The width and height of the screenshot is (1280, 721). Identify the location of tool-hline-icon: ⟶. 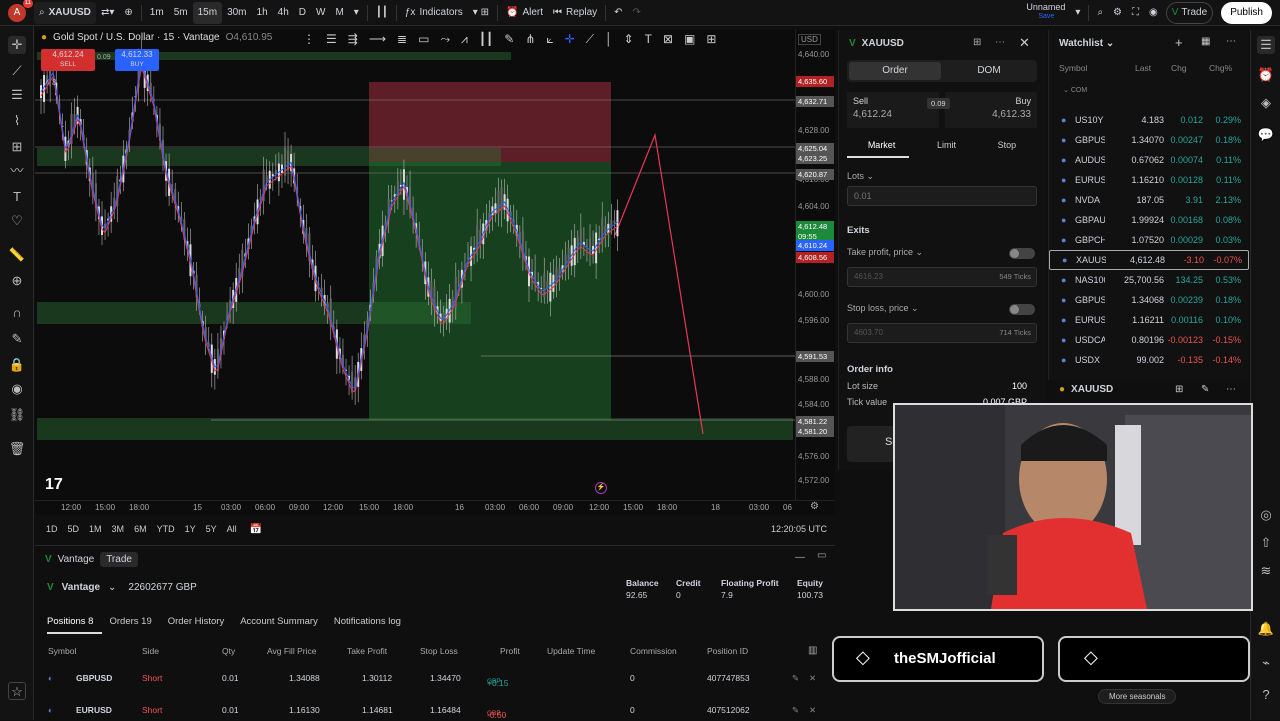
(377, 39).